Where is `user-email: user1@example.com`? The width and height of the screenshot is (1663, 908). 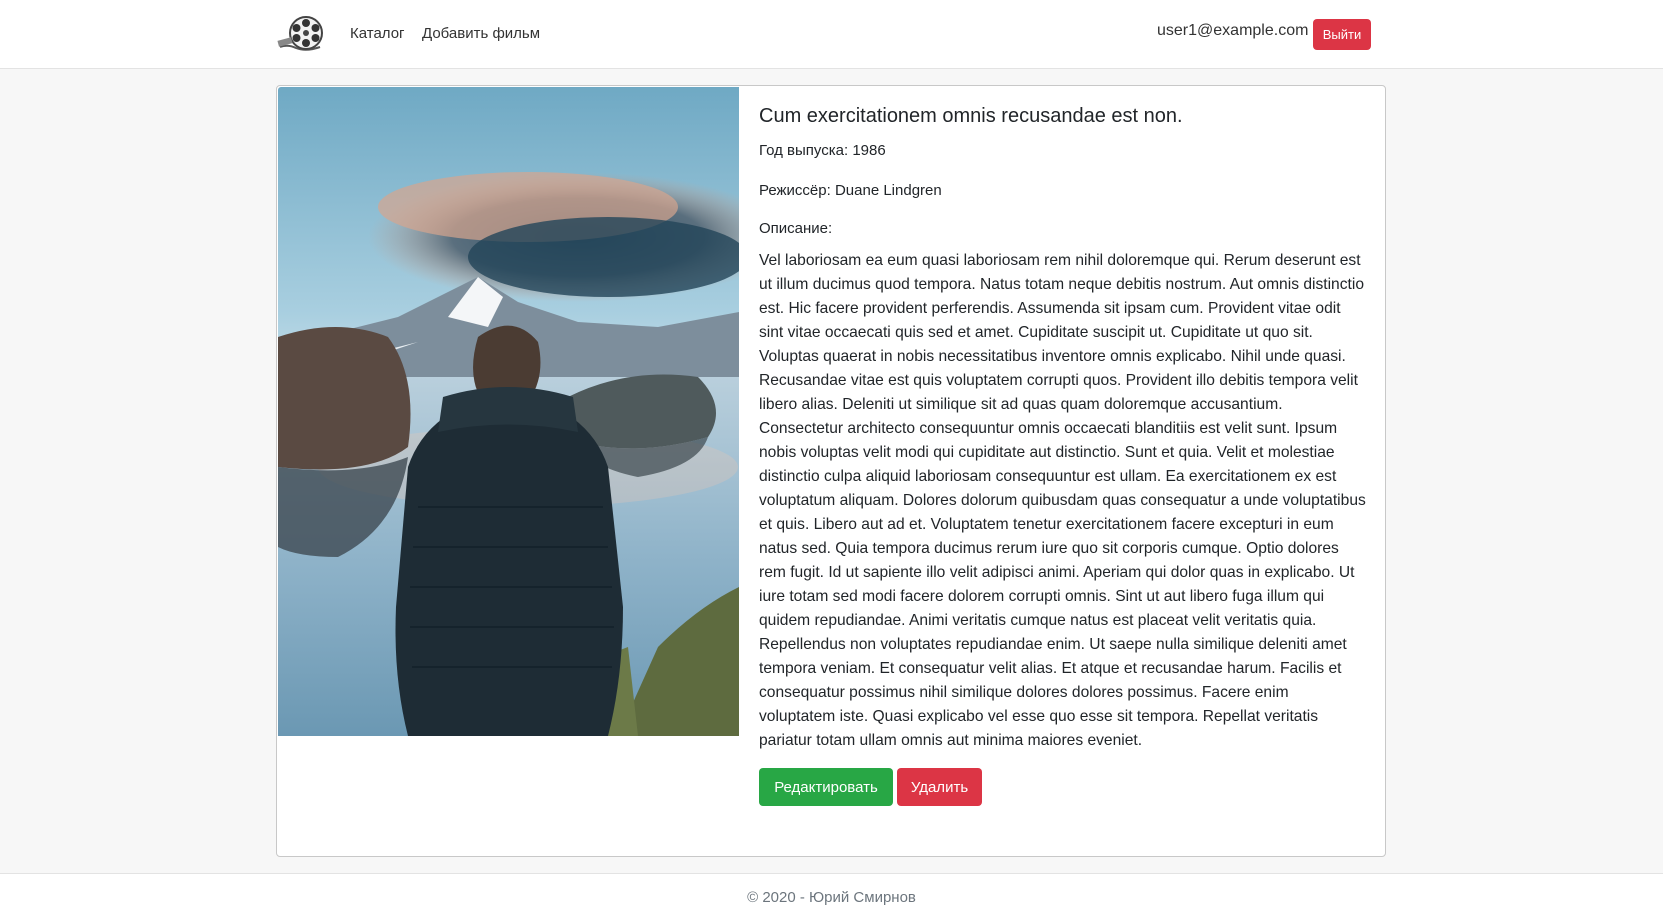
user-email: user1@example.com is located at coordinates (1233, 30).